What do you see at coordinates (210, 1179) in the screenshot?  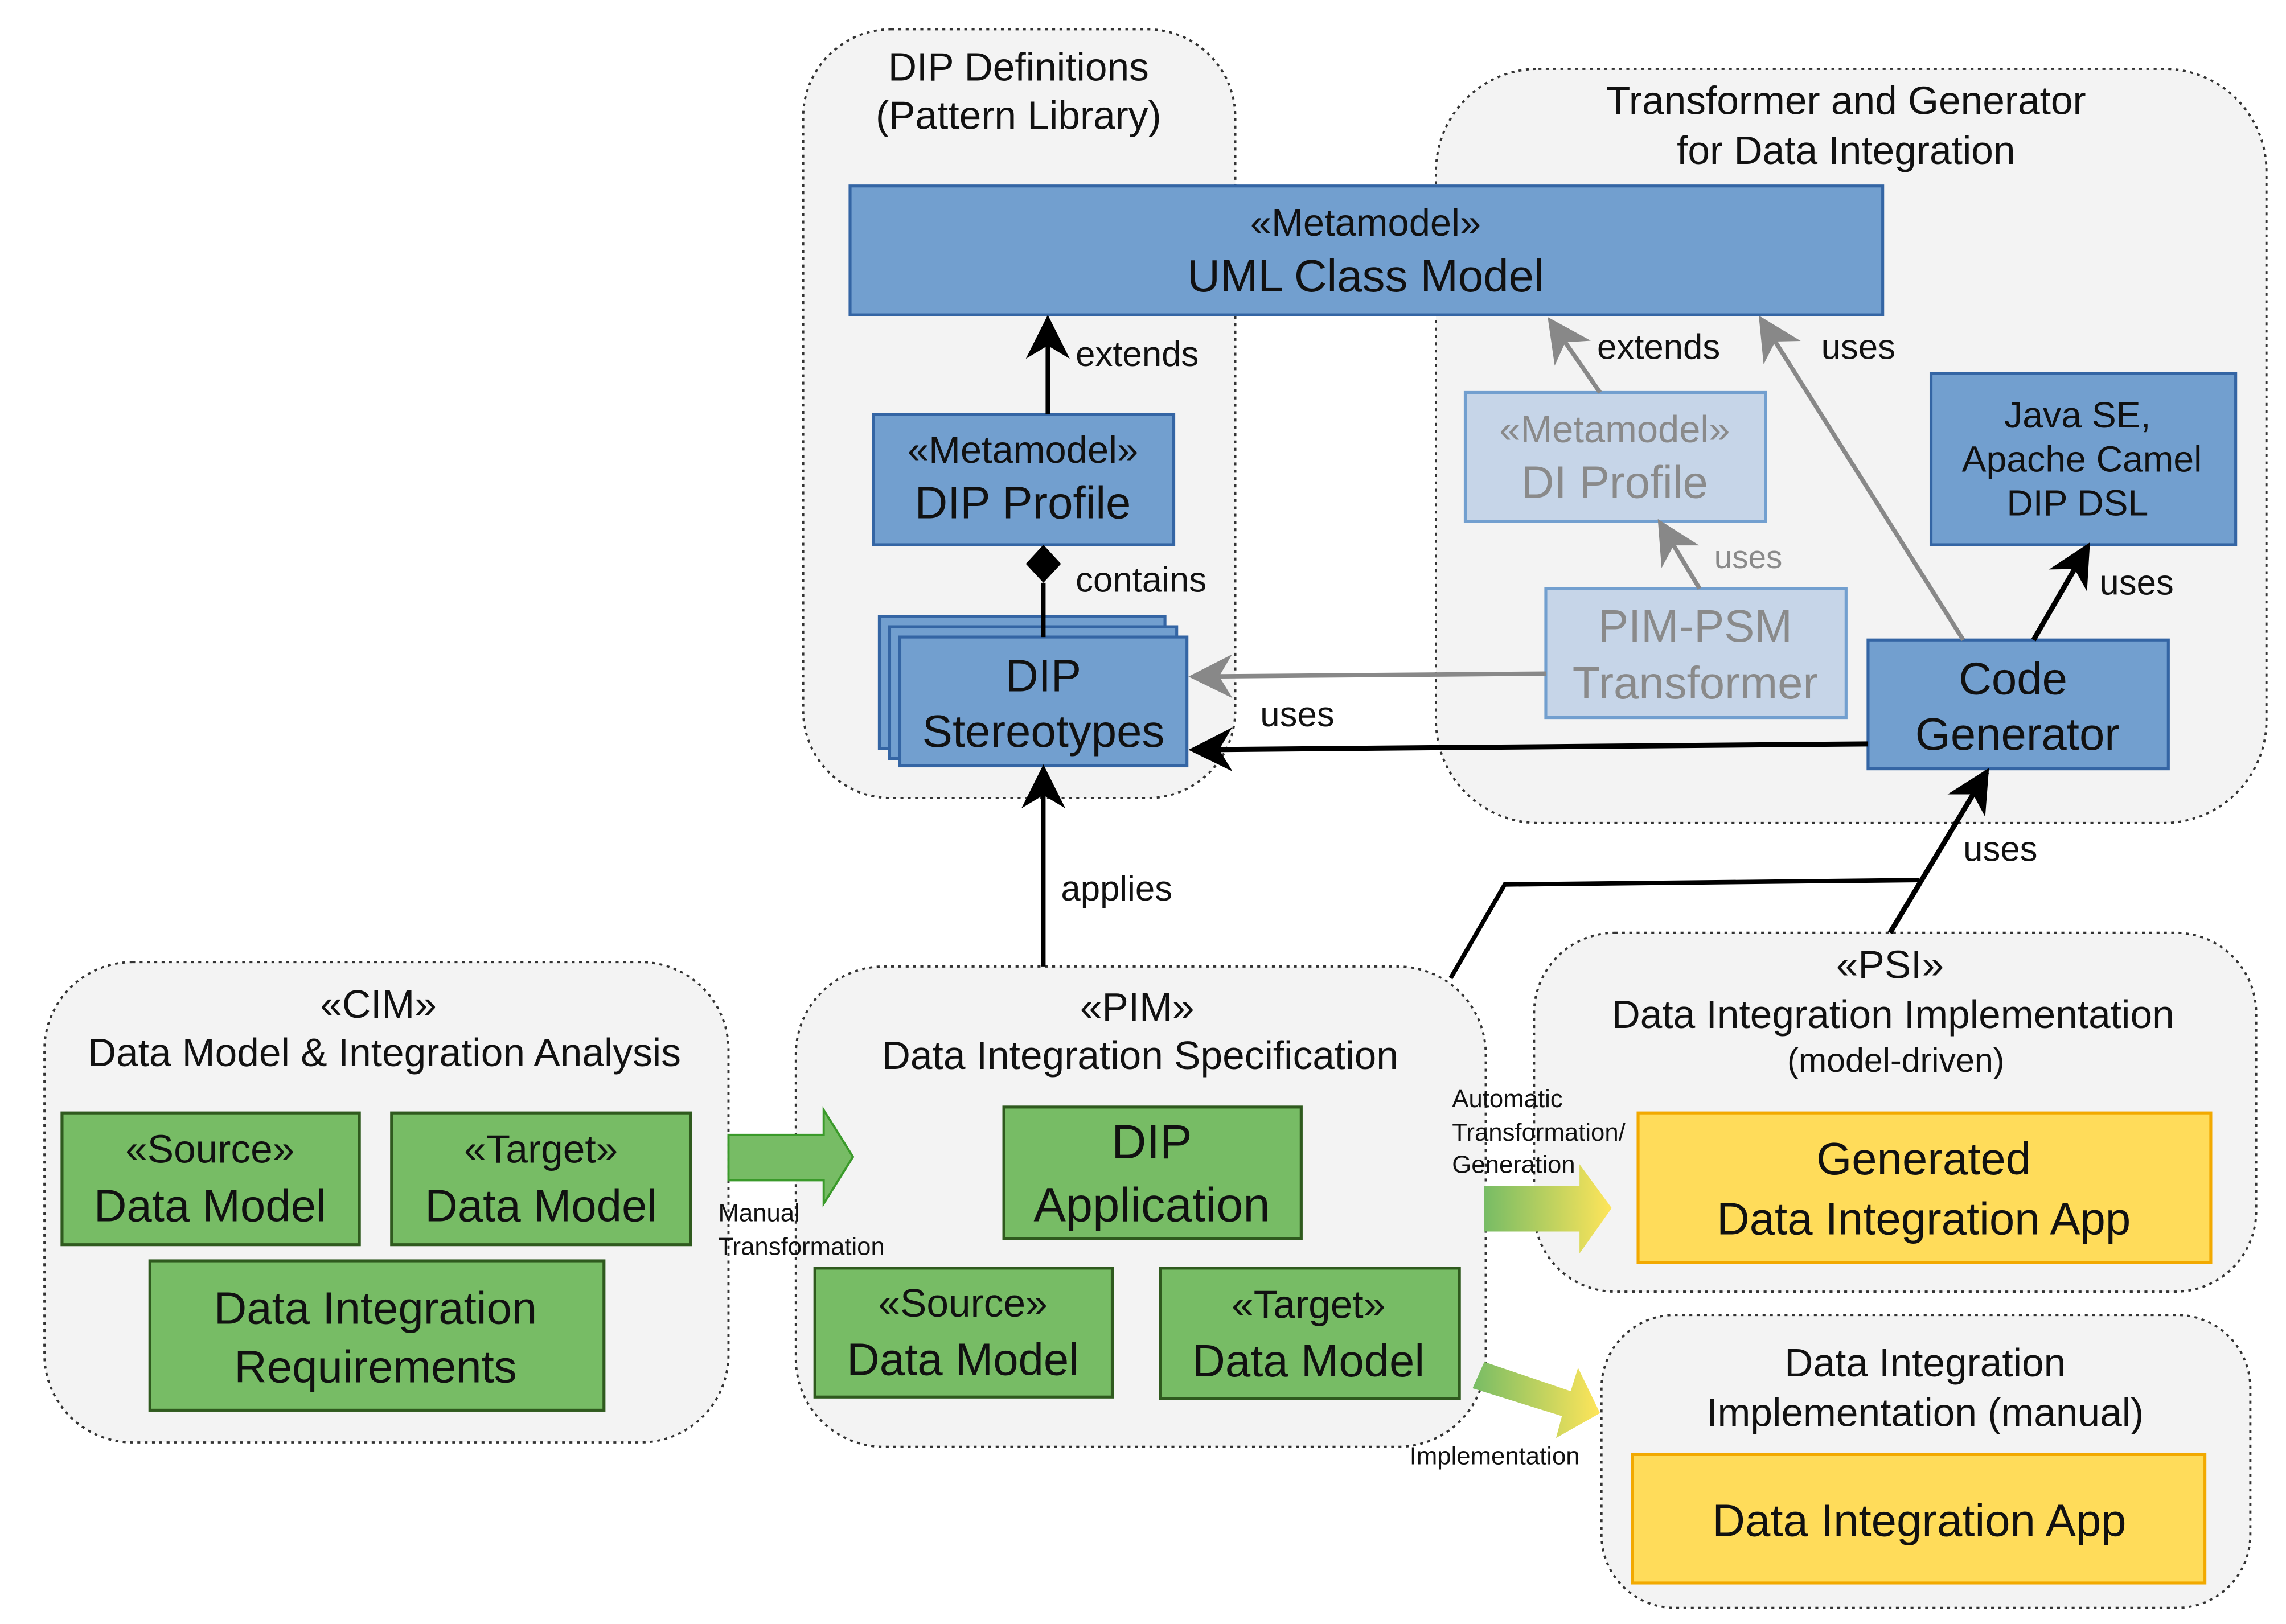 I see `cim-source-data-model-box: «Source» Data Model` at bounding box center [210, 1179].